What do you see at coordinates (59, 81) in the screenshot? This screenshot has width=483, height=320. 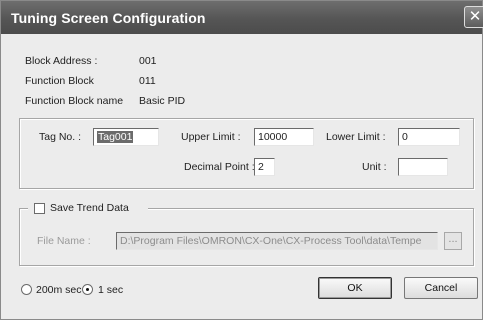 I see `function-block-label: Function Block` at bounding box center [59, 81].